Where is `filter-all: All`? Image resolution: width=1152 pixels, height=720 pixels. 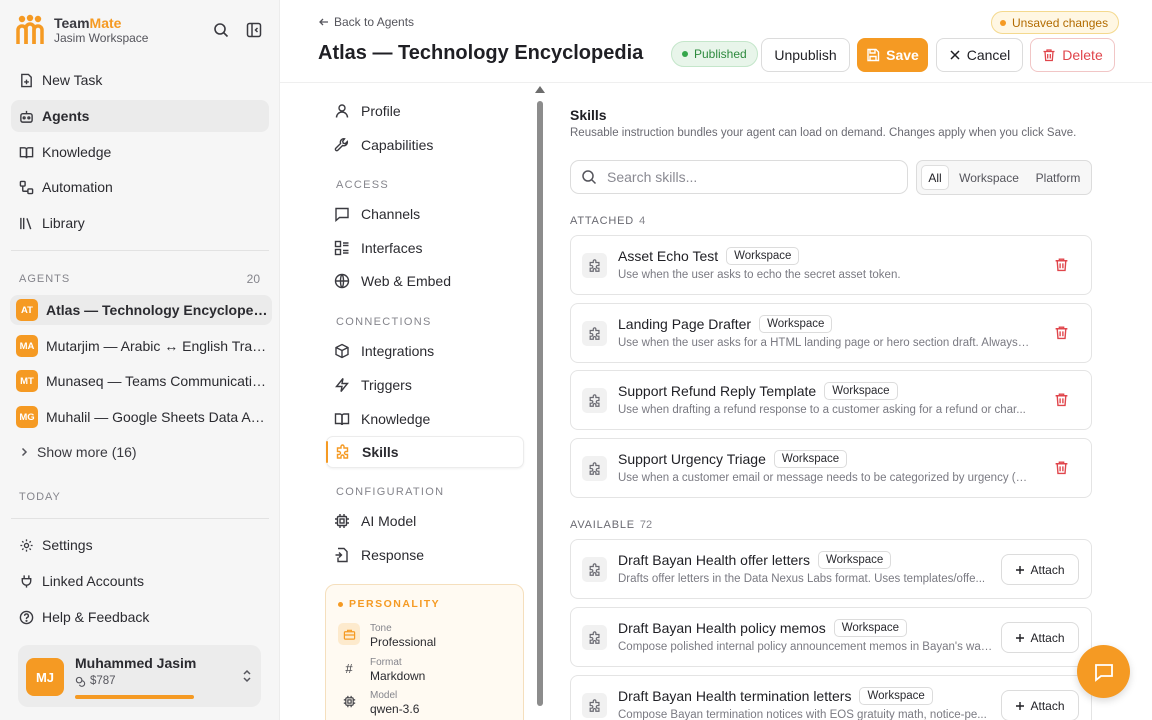 filter-all: All is located at coordinates (935, 177).